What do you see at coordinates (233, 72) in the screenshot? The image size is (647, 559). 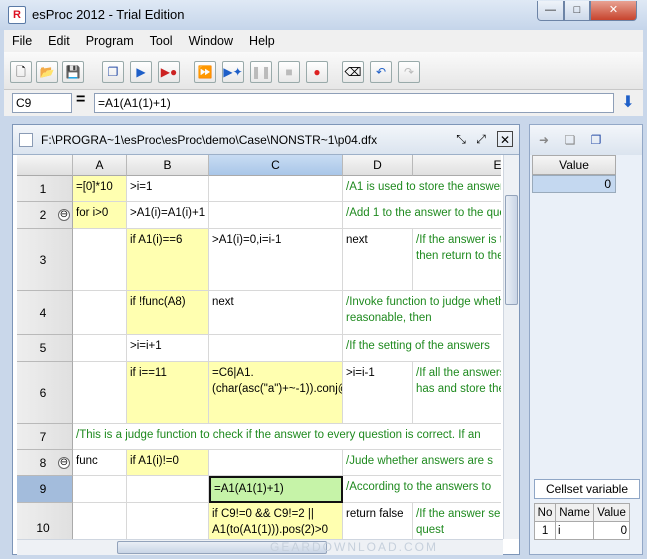 I see `step-into-icon: ▶✦` at bounding box center [233, 72].